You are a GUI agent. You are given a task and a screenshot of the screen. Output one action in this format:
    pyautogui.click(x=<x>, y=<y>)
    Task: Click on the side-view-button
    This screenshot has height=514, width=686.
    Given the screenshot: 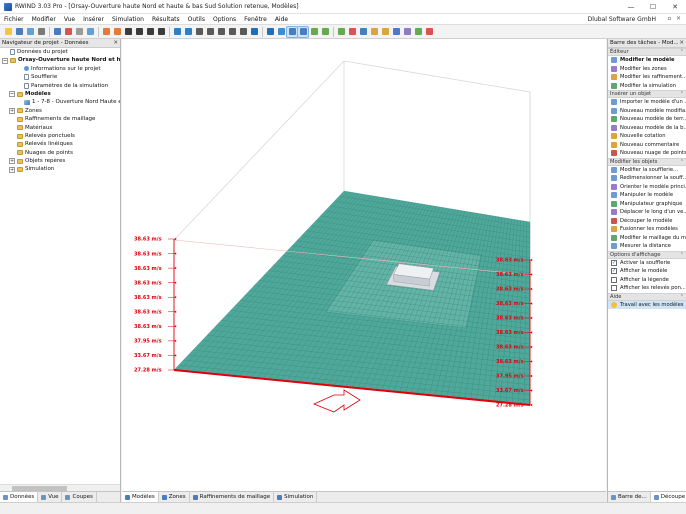 What is the action you would take?
    pyautogui.click(x=161, y=32)
    